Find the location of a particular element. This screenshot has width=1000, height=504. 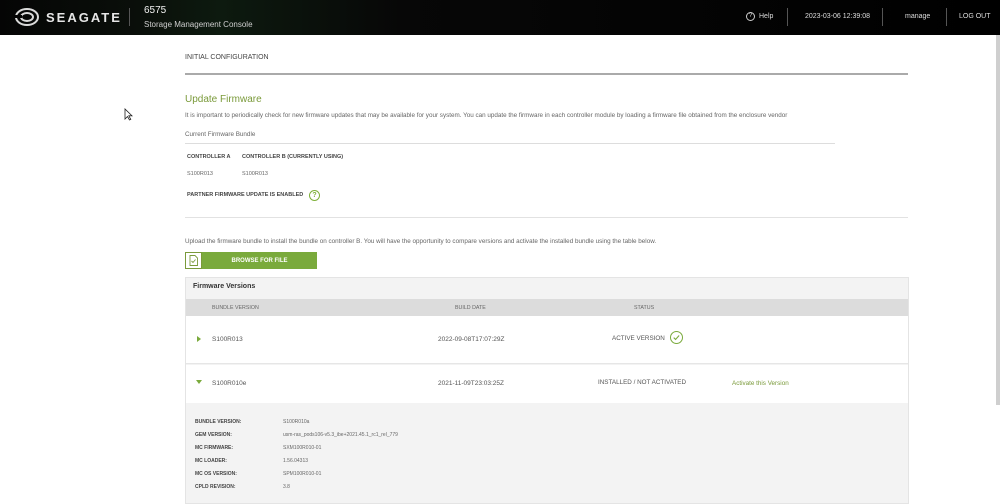

detail-label: MC OS VERSION: is located at coordinates (216, 474).